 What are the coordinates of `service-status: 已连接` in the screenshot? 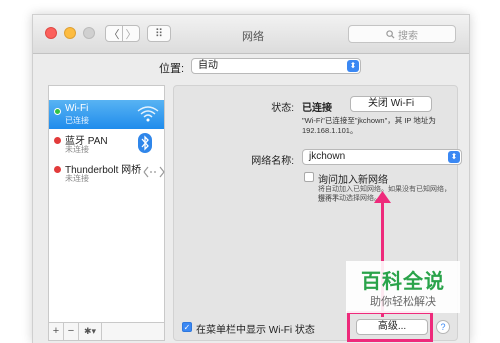 It's located at (77, 120).